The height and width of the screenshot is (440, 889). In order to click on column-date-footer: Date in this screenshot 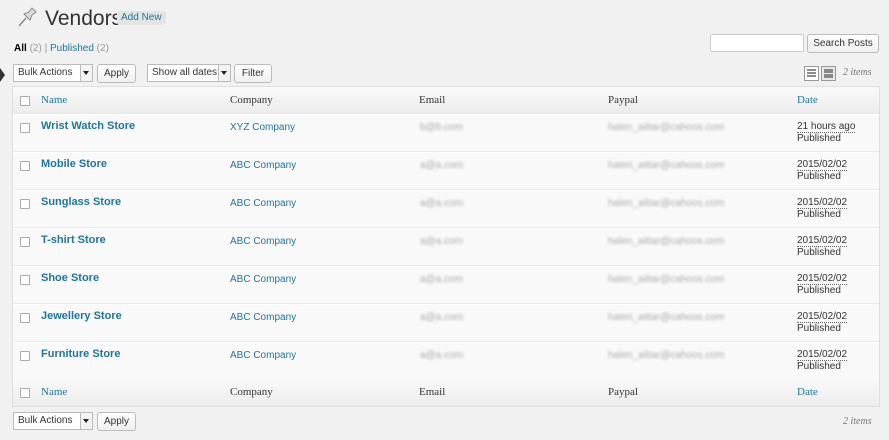, I will do `click(807, 392)`.